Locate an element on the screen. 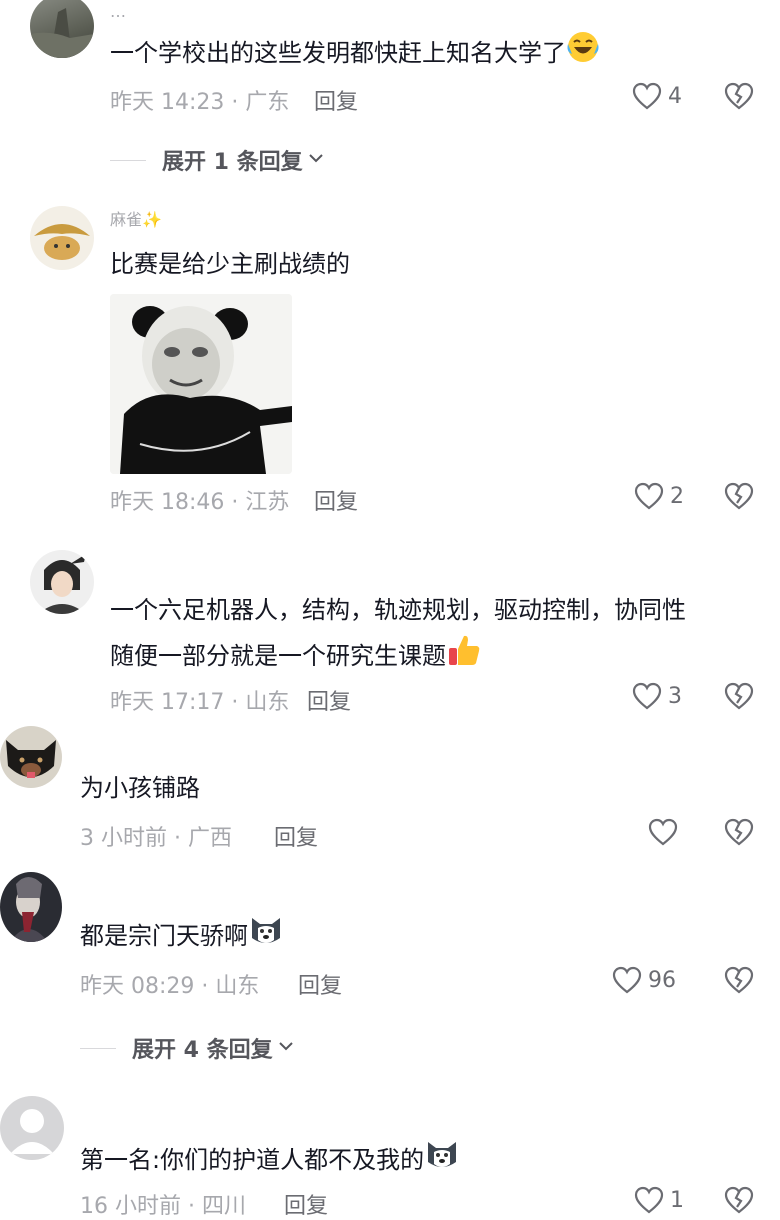 Image resolution: width=780 pixels, height=1220 pixels. comment-meta: 3 小时前 · 广西 is located at coordinates (156, 838).